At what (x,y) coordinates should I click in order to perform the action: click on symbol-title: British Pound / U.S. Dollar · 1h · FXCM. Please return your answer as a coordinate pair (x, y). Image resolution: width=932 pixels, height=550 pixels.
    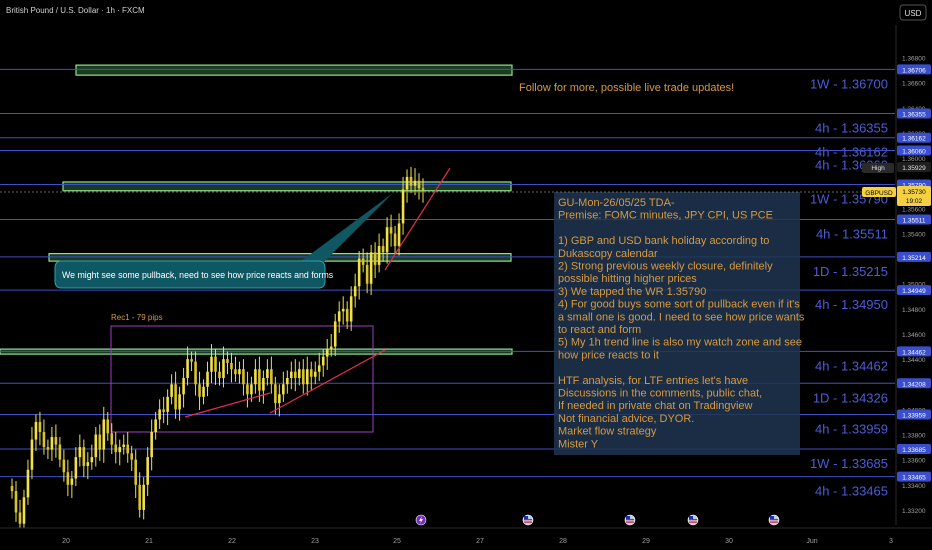
    Looking at the image, I should click on (75, 10).